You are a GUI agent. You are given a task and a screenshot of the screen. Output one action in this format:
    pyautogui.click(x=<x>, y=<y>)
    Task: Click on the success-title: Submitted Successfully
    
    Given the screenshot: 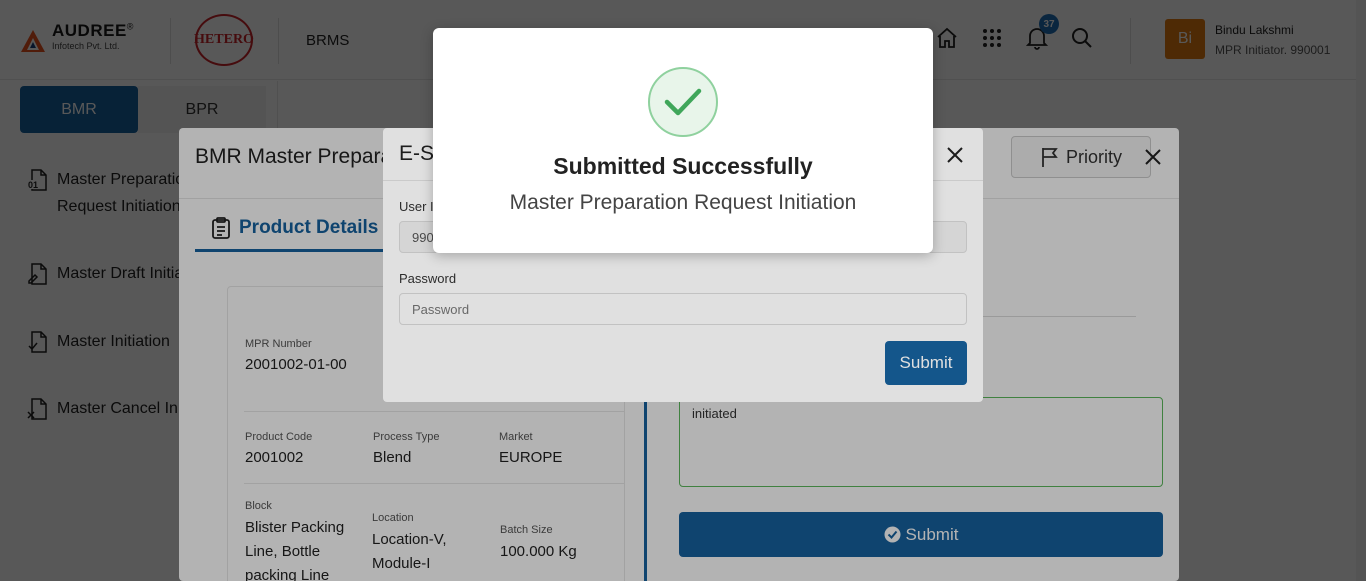 What is the action you would take?
    pyautogui.click(x=683, y=166)
    